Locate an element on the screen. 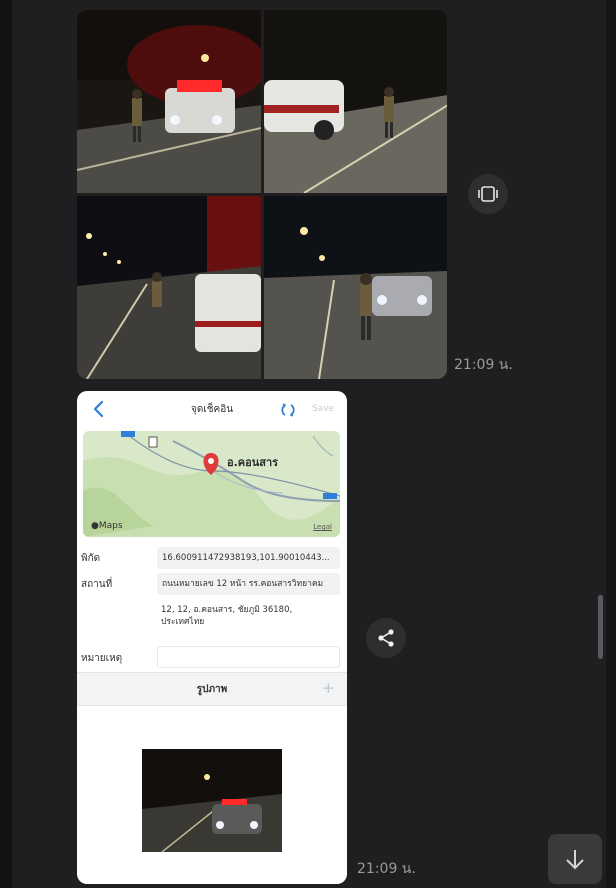  screenshot-timestamp: 21:09 น. is located at coordinates (386, 869).